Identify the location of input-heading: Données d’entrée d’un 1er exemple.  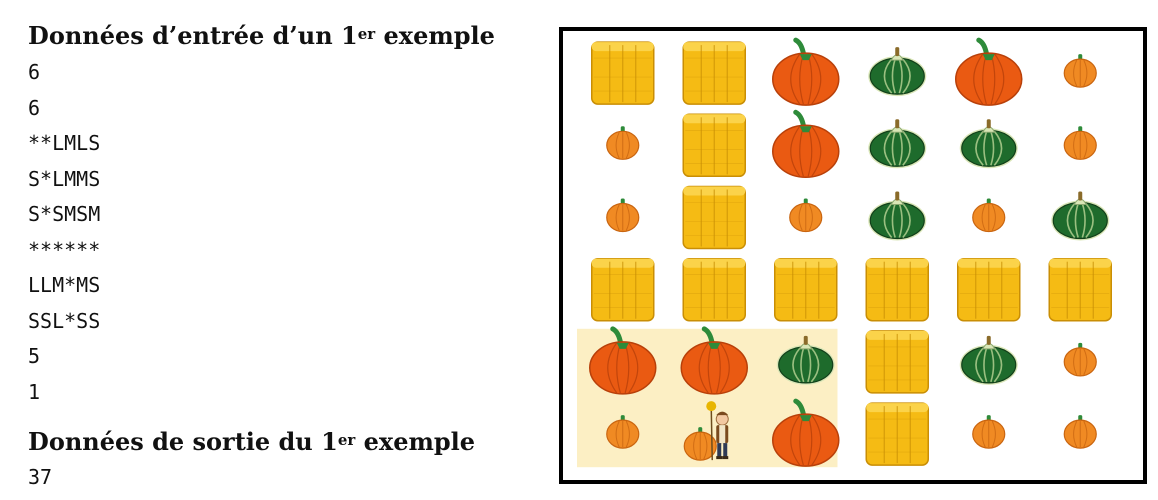
(261, 35).